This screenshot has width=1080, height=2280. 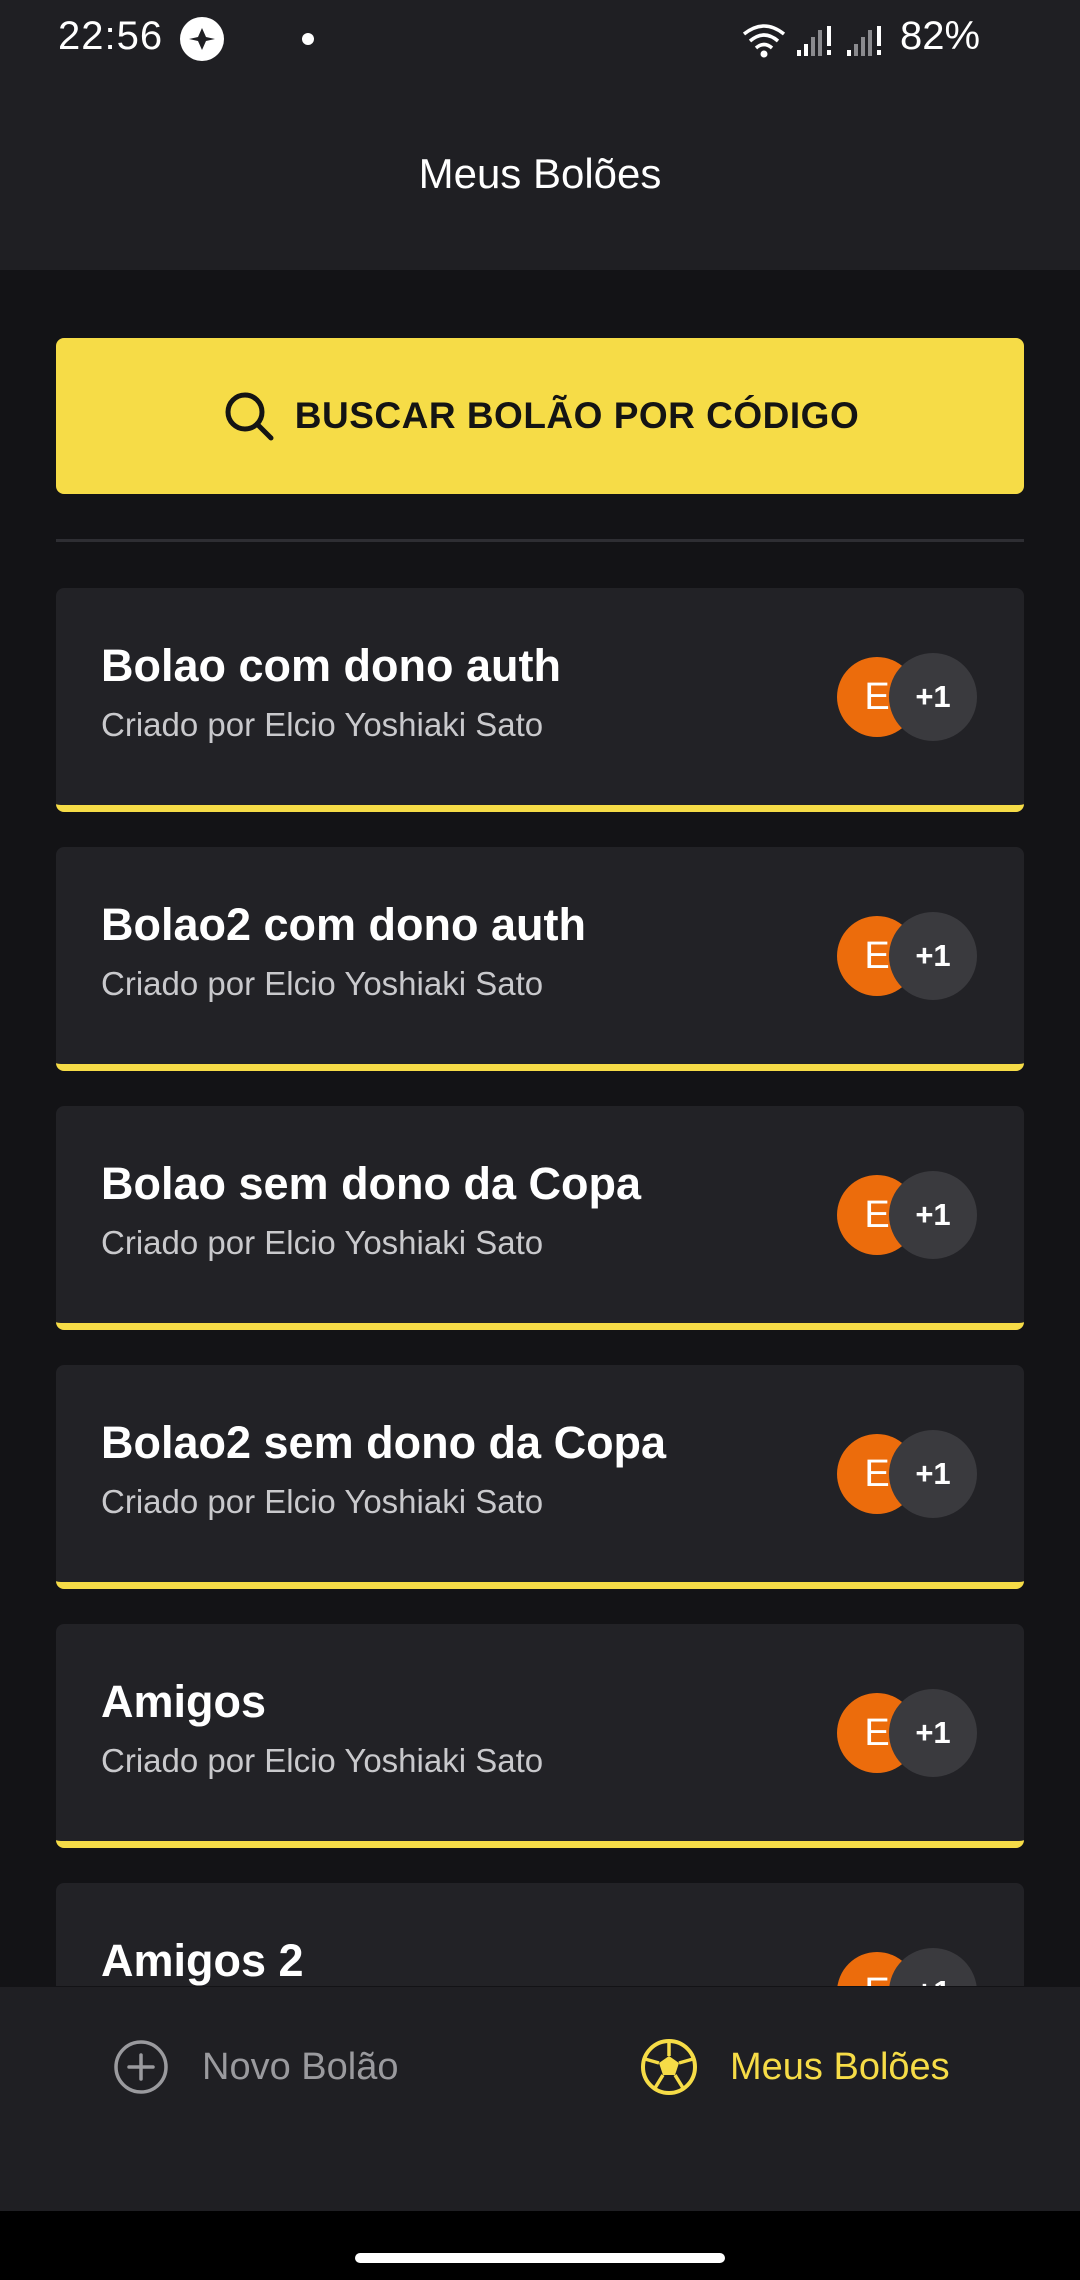 I want to click on pool-name: Bolao2 com dono auth, so click(x=344, y=924).